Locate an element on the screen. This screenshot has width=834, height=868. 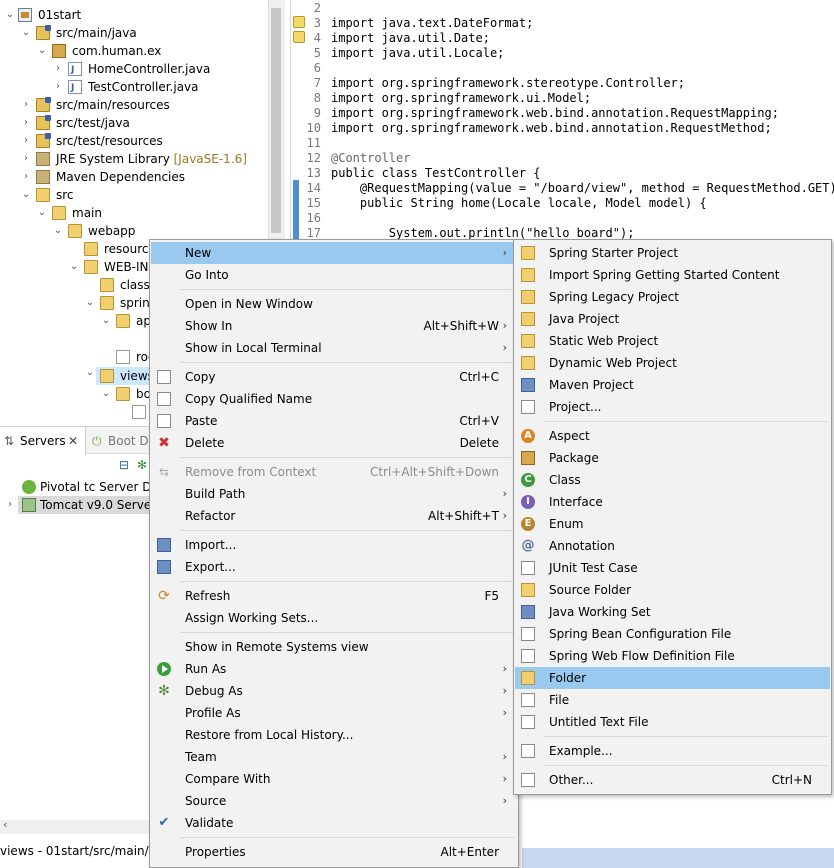
tree-item-views-selected: views is located at coordinates (126, 376).